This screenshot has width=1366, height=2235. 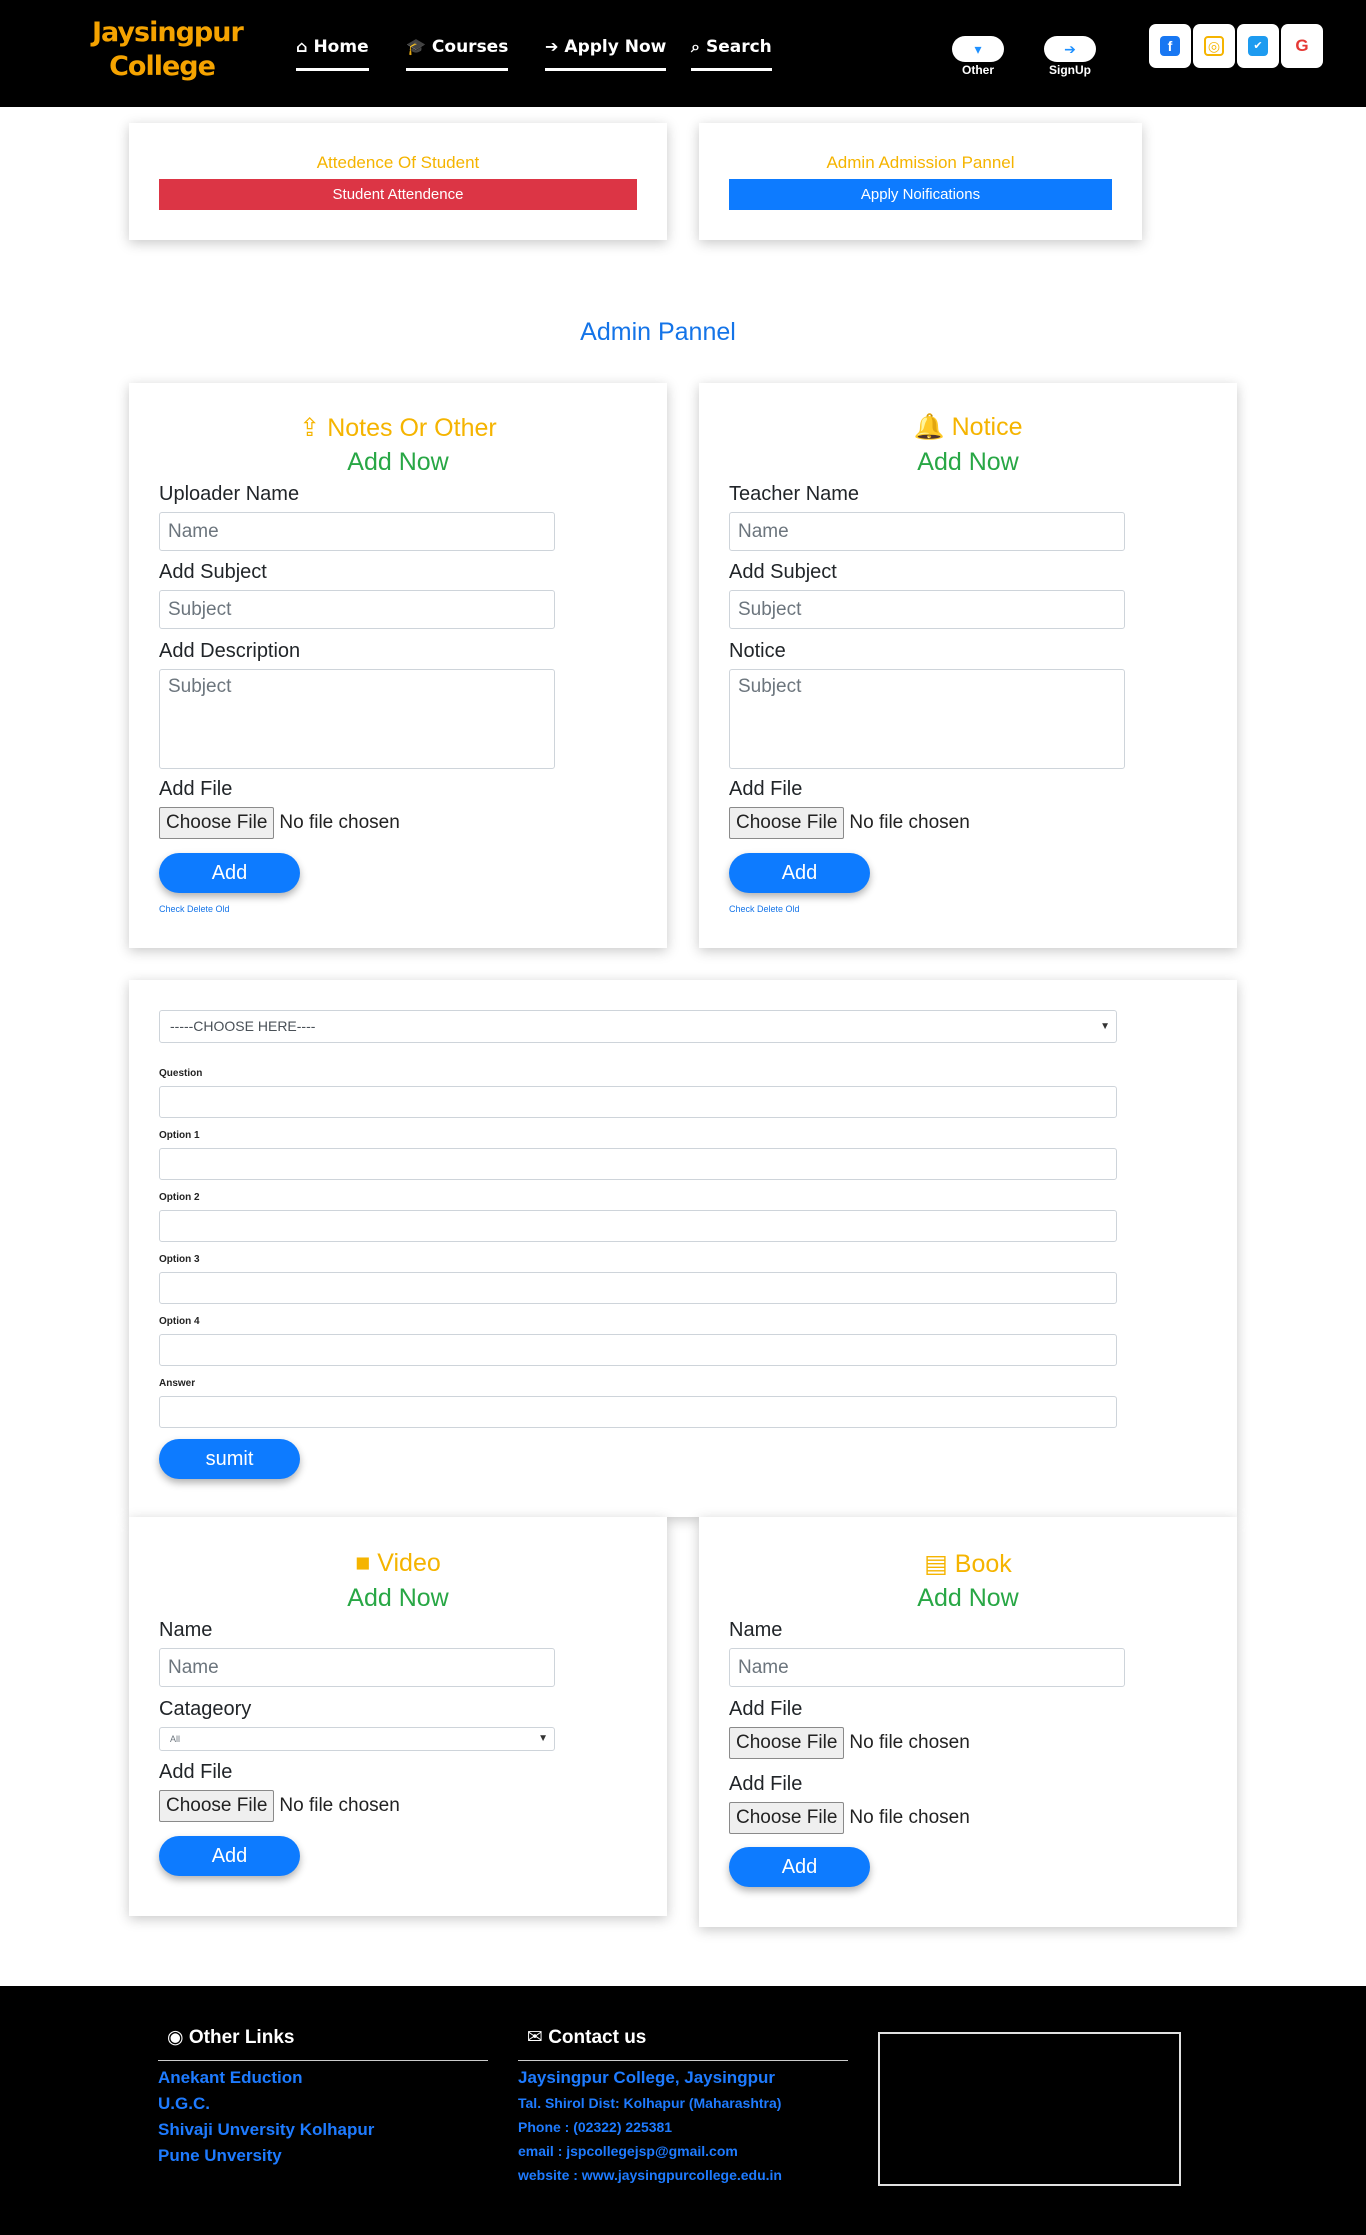 I want to click on video-add-button: Add, so click(x=229, y=1856).